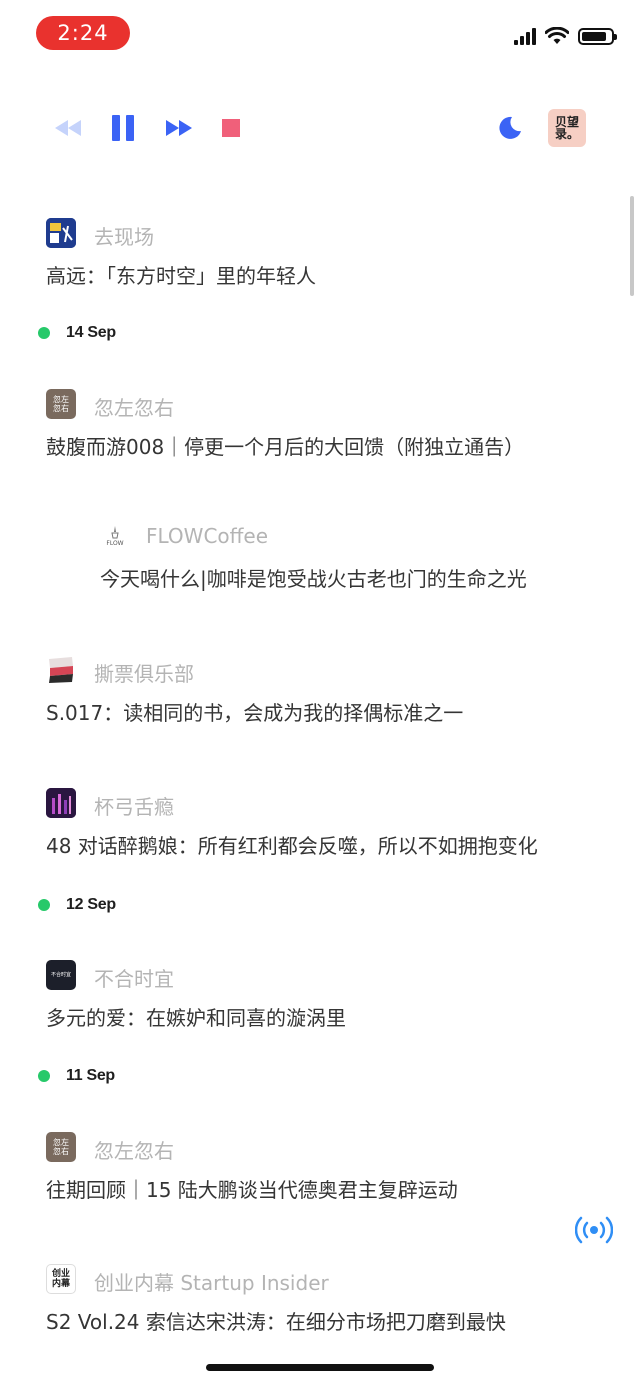 This screenshot has height=1385, width=640. I want to click on episode-title: 鼓腹而游008｜停更一个月后的大回馈（附独立通告）, so click(285, 445).